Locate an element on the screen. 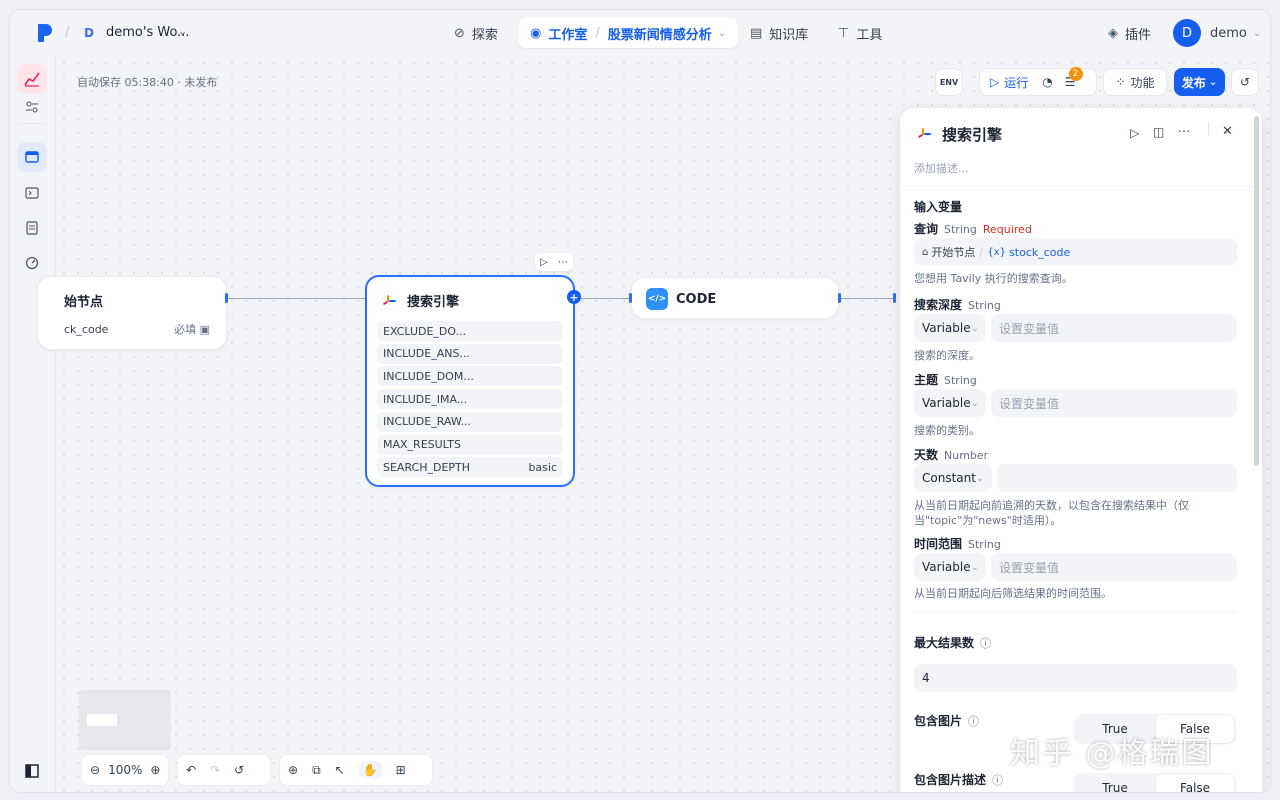  time-range-value-input: 设置变量值 is located at coordinates (1114, 567).